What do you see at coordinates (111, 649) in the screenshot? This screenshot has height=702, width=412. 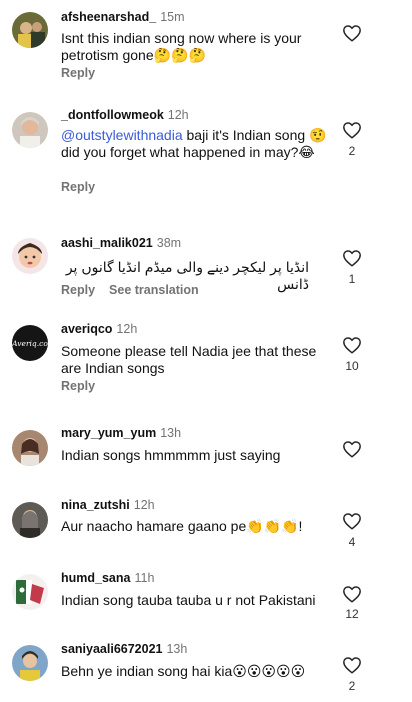 I see `username: saniyaali6672021` at bounding box center [111, 649].